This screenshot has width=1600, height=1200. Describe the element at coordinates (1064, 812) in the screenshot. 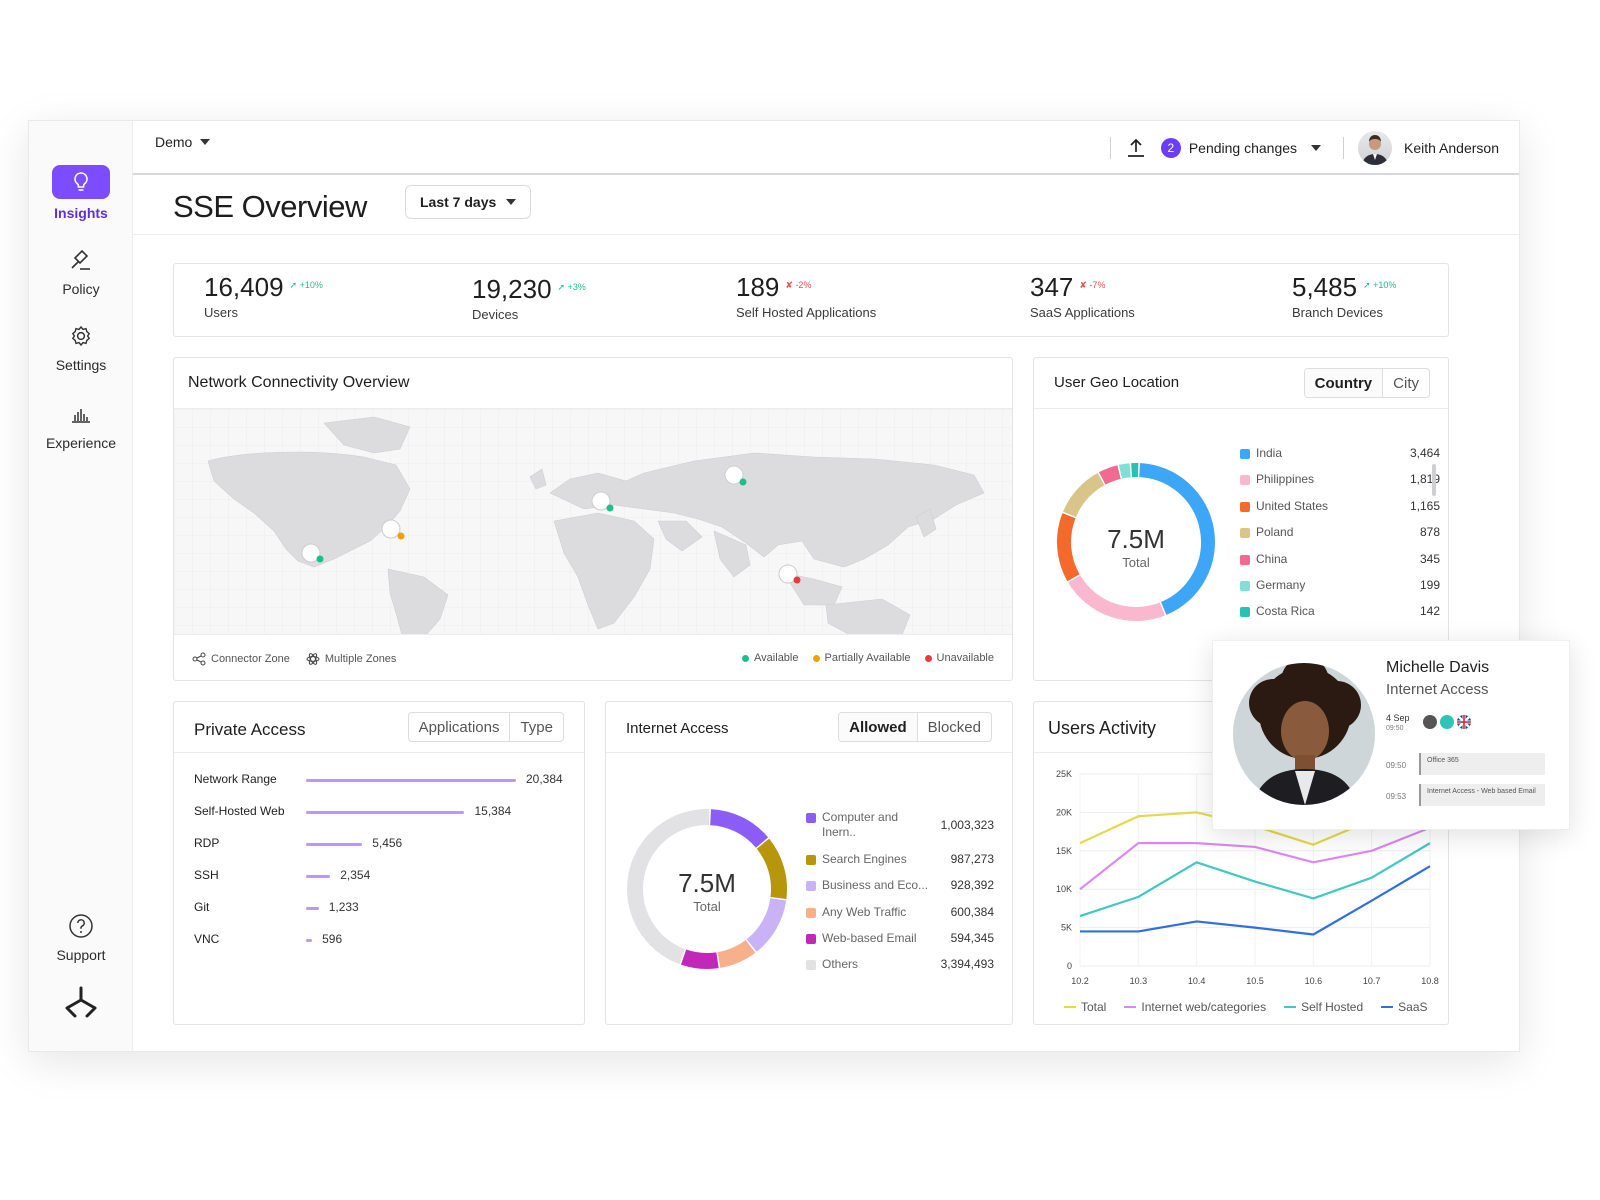

I see `y-tick-label: 20K` at that location.